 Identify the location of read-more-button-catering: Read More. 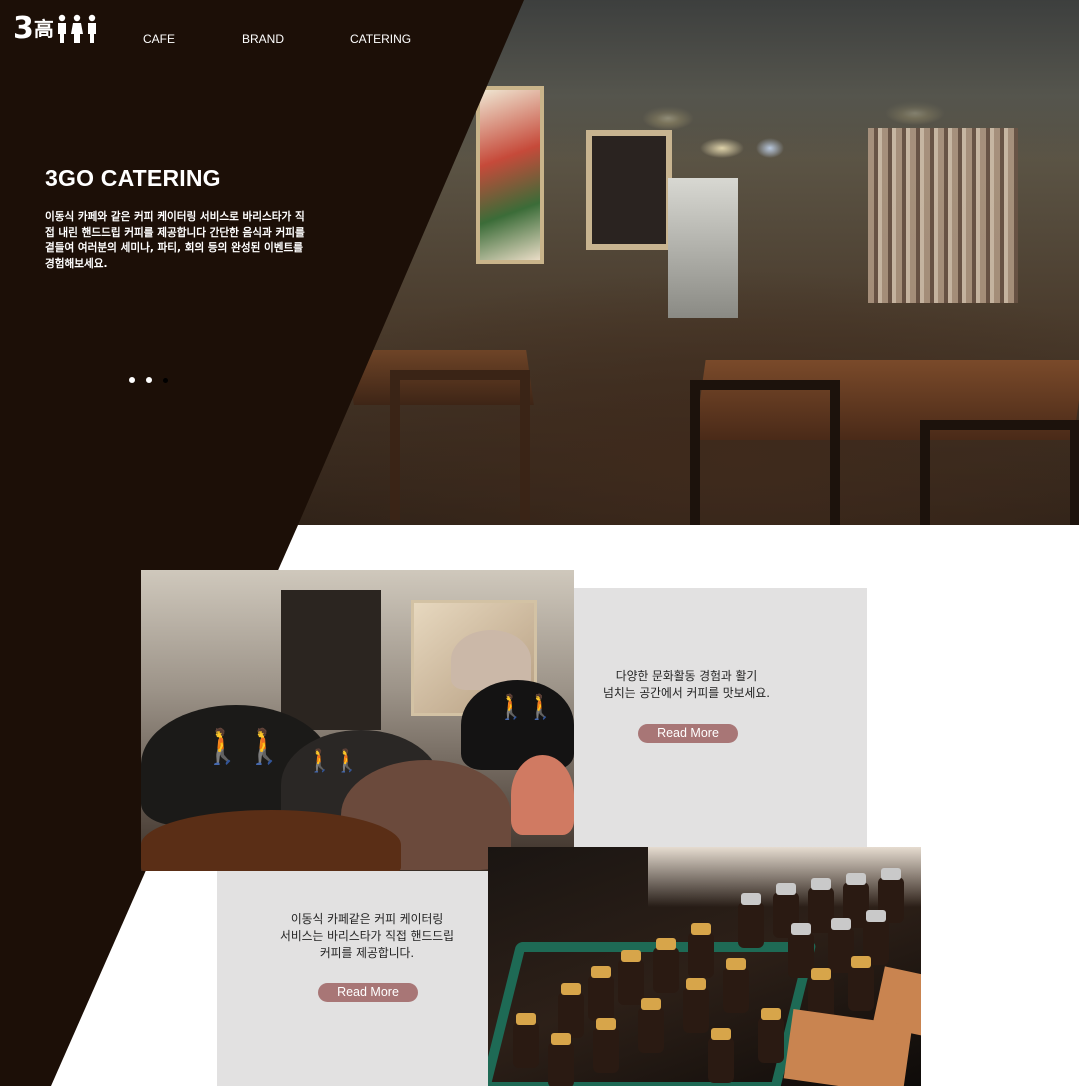
(368, 992).